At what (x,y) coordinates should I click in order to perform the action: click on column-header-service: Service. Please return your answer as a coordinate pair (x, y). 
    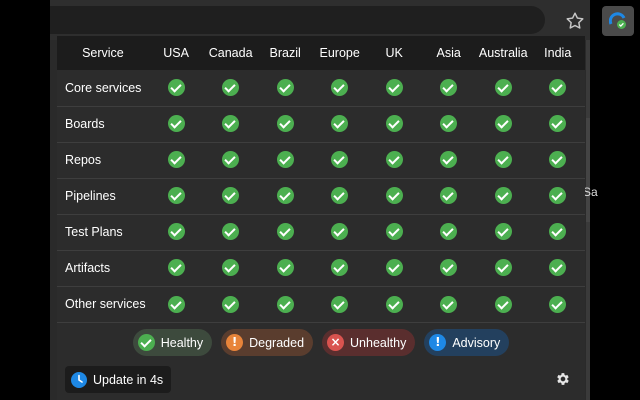
    Looking at the image, I should click on (103, 53).